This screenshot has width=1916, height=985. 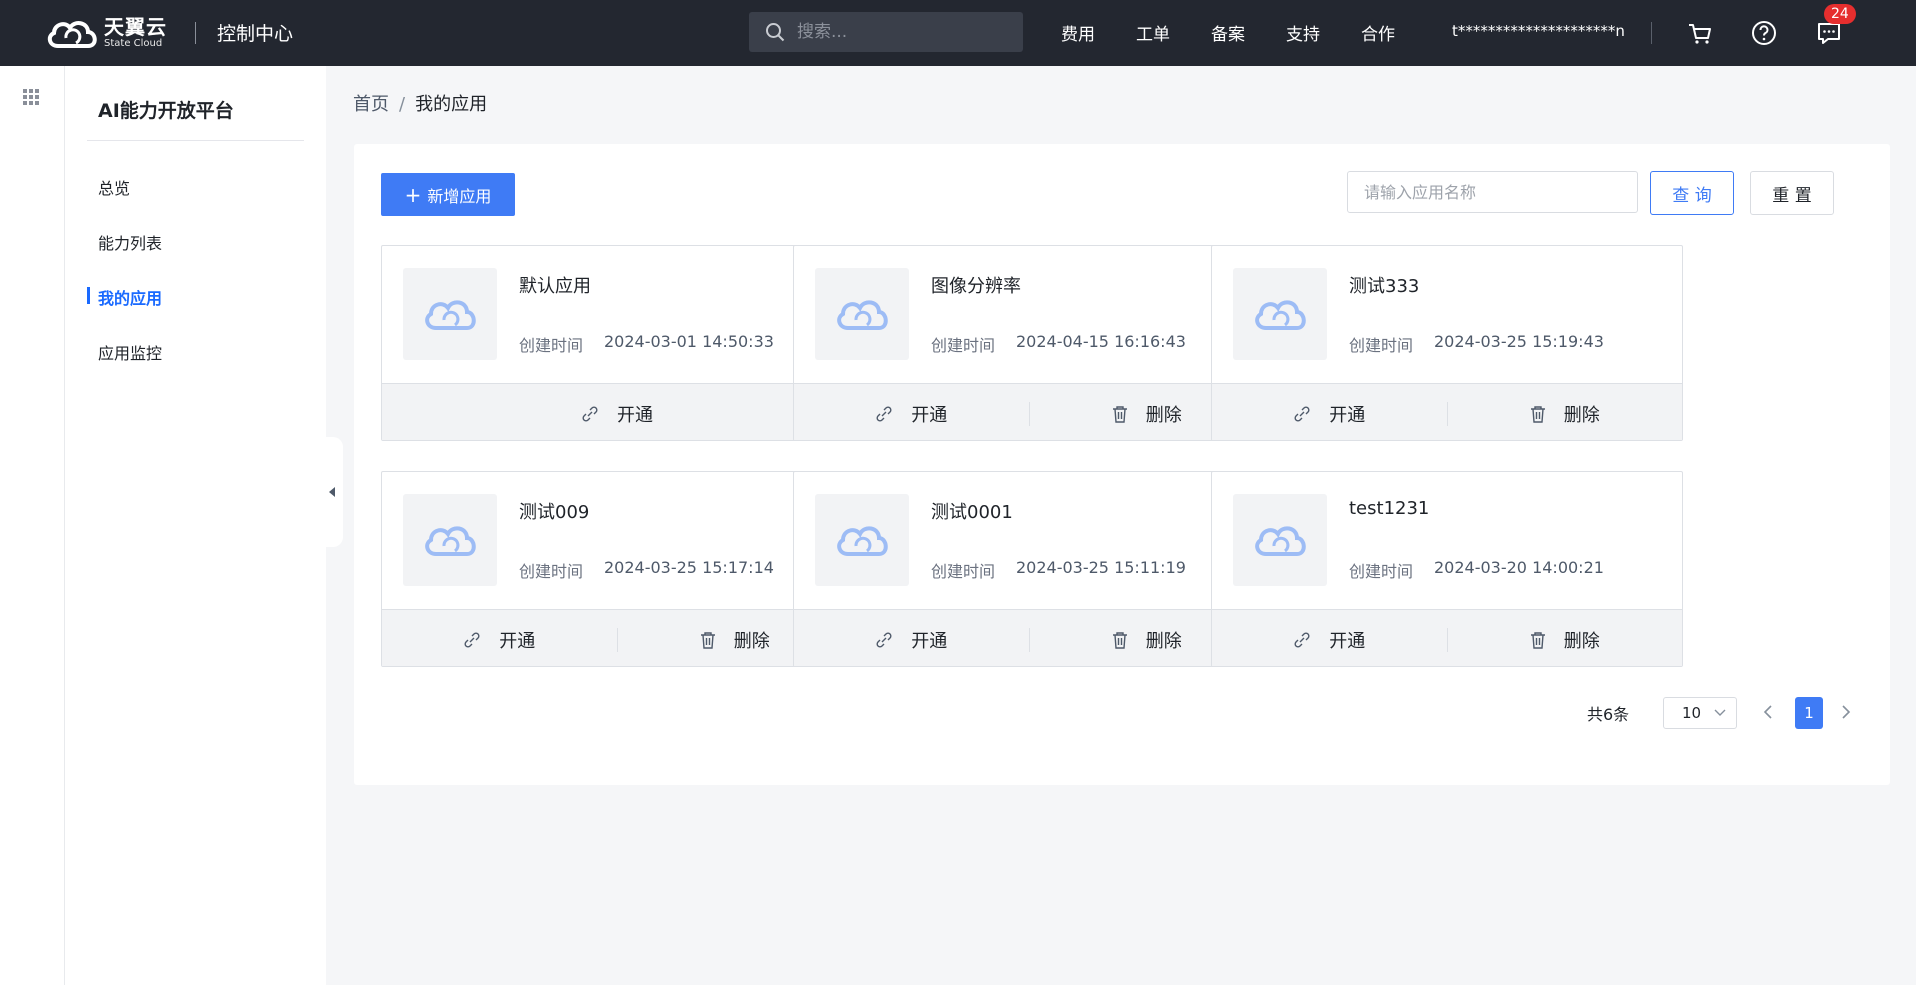 I want to click on created-time-value: 2024-03-25 15:19:43, so click(x=1519, y=341).